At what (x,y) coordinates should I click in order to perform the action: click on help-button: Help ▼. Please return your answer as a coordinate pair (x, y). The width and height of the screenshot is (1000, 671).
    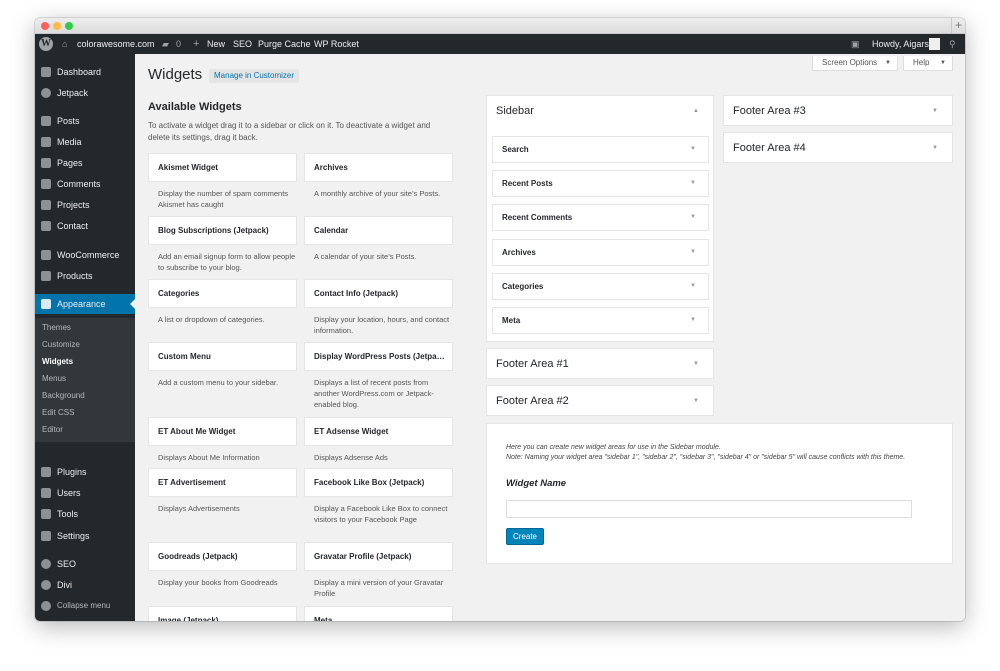
    Looking at the image, I should click on (928, 63).